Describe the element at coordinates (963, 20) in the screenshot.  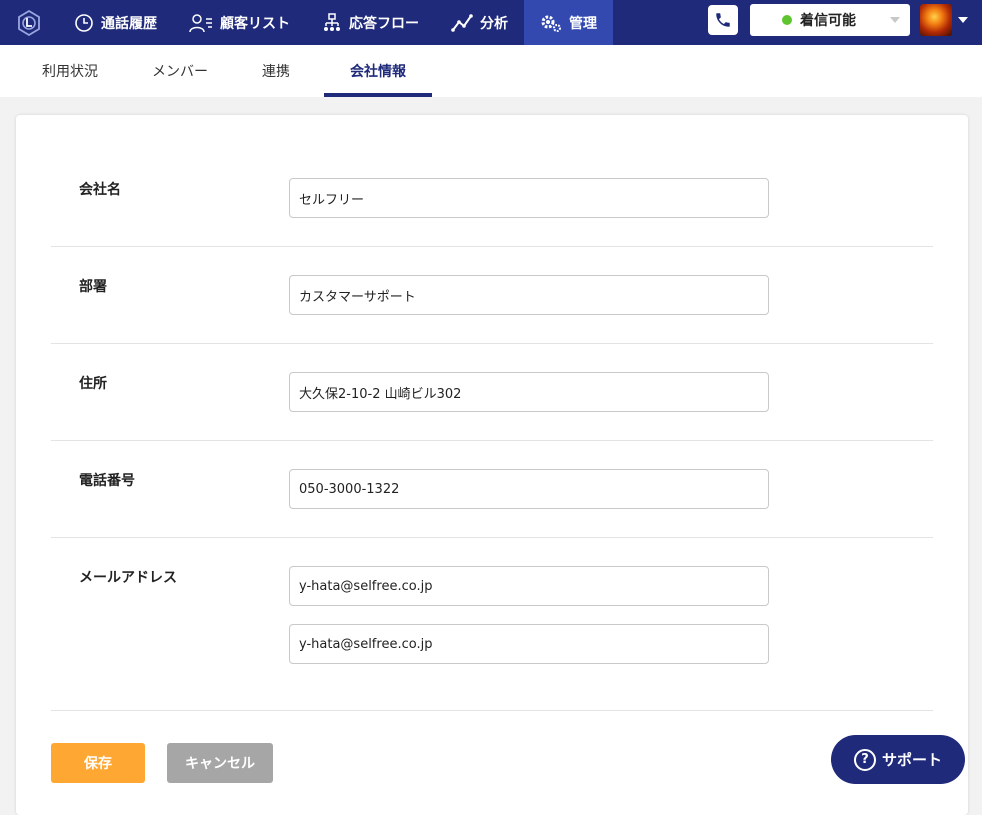
I see `caret-down-icon` at that location.